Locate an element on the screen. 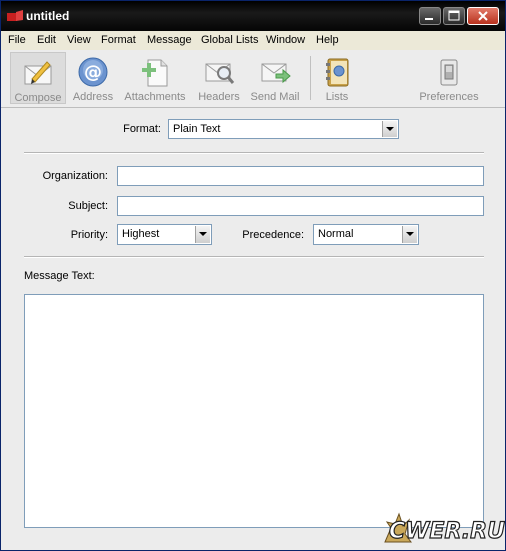 This screenshot has height=551, width=506. lists-button: Lists is located at coordinates (337, 78).